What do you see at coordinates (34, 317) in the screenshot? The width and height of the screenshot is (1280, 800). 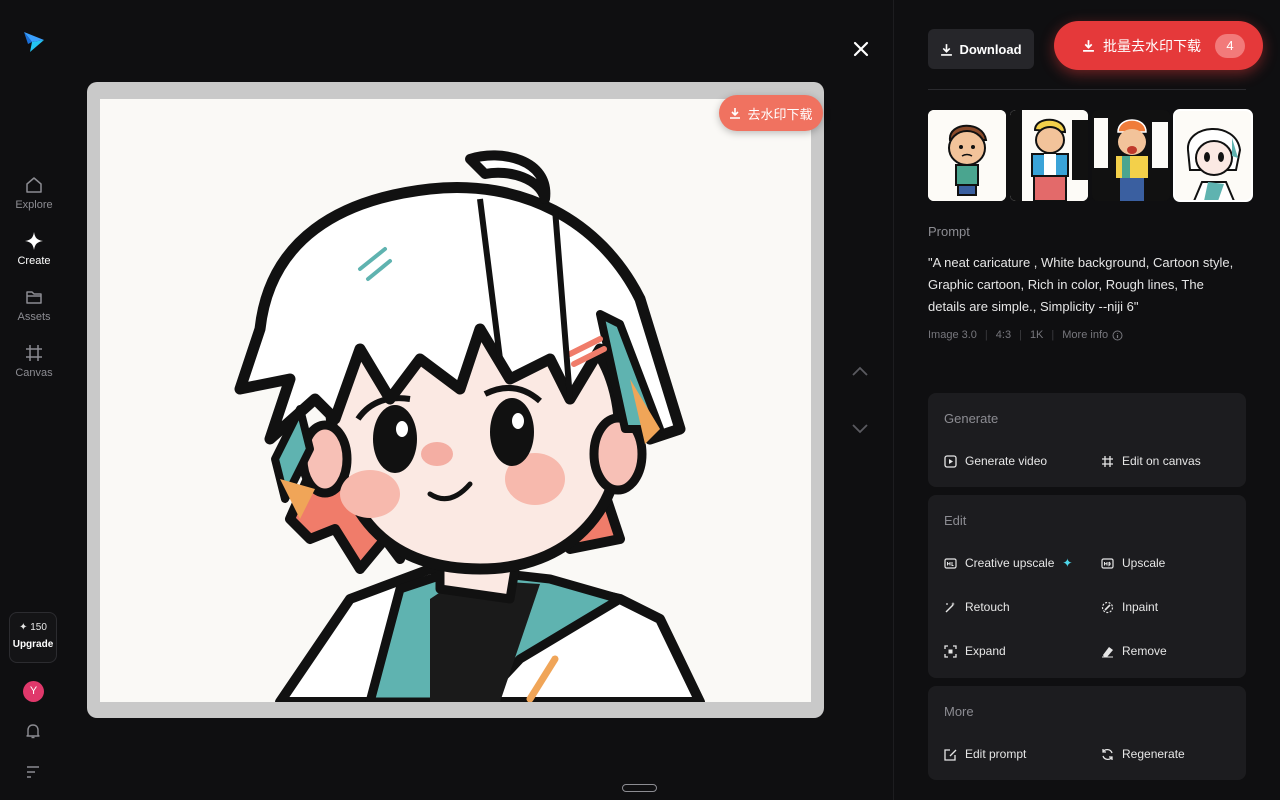 I see `nav-assets-label: Assets` at bounding box center [34, 317].